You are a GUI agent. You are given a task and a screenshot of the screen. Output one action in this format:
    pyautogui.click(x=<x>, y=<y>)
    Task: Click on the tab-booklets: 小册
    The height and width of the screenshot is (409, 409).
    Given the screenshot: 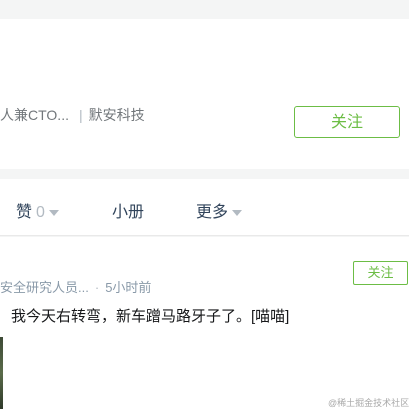 What is the action you would take?
    pyautogui.click(x=128, y=210)
    